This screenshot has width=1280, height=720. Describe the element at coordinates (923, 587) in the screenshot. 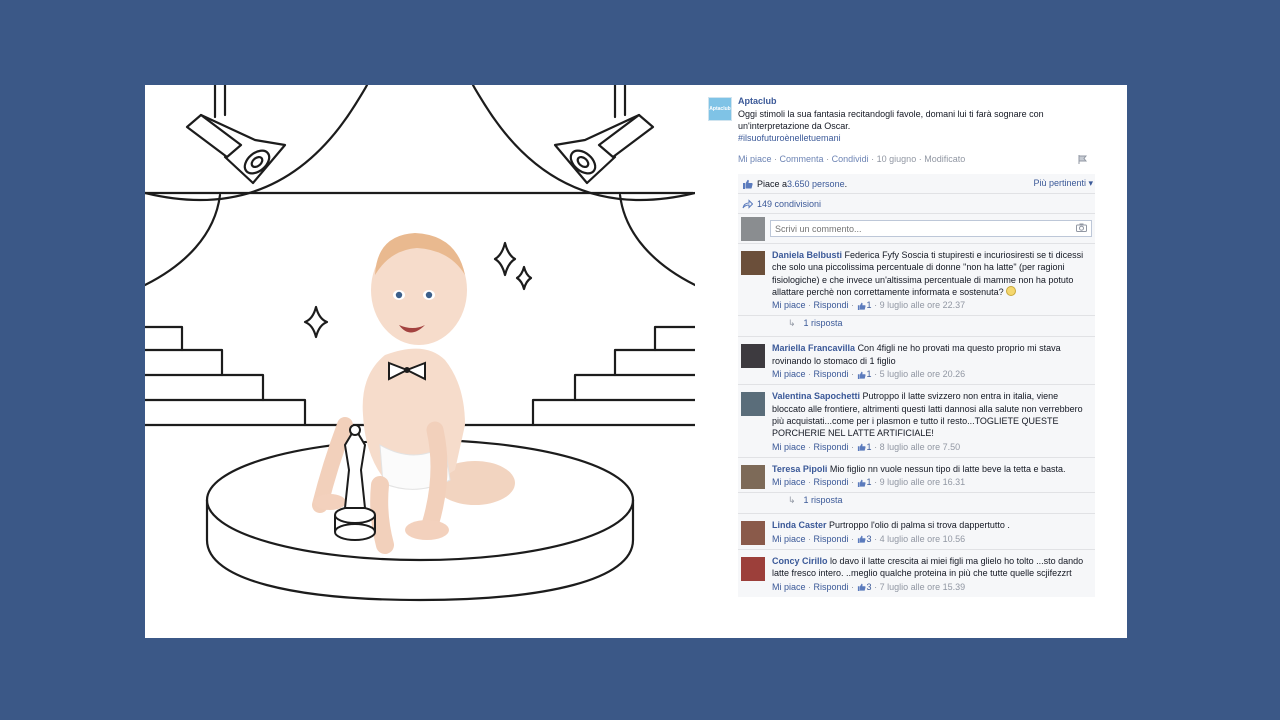

I see `comment-date: 7 luglio alle ore 15.39` at that location.